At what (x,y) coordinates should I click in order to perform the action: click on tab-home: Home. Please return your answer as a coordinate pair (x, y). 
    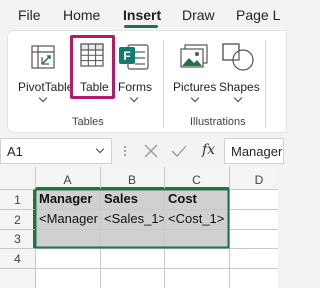
    Looking at the image, I should click on (81, 15).